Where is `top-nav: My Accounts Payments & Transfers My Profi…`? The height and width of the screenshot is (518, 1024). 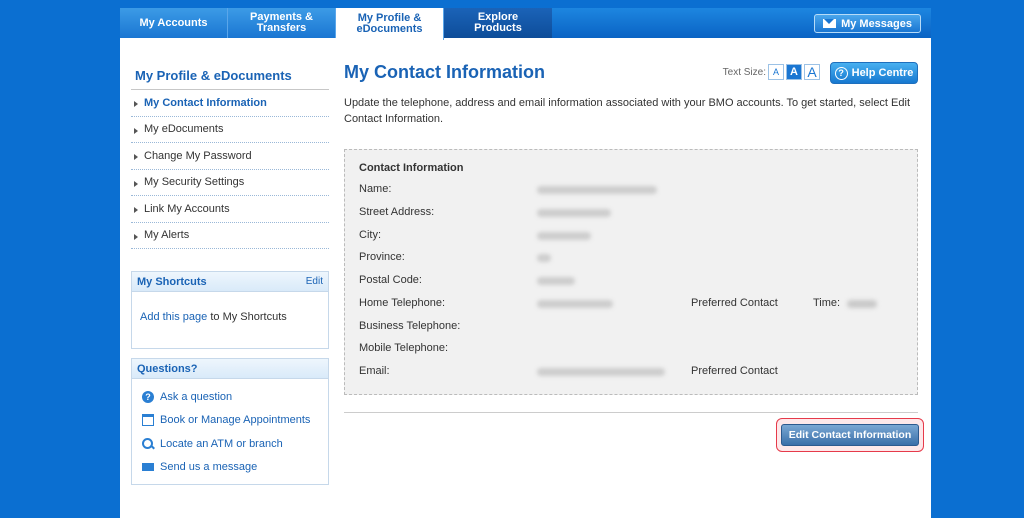 top-nav: My Accounts Payments & Transfers My Profi… is located at coordinates (525, 24).